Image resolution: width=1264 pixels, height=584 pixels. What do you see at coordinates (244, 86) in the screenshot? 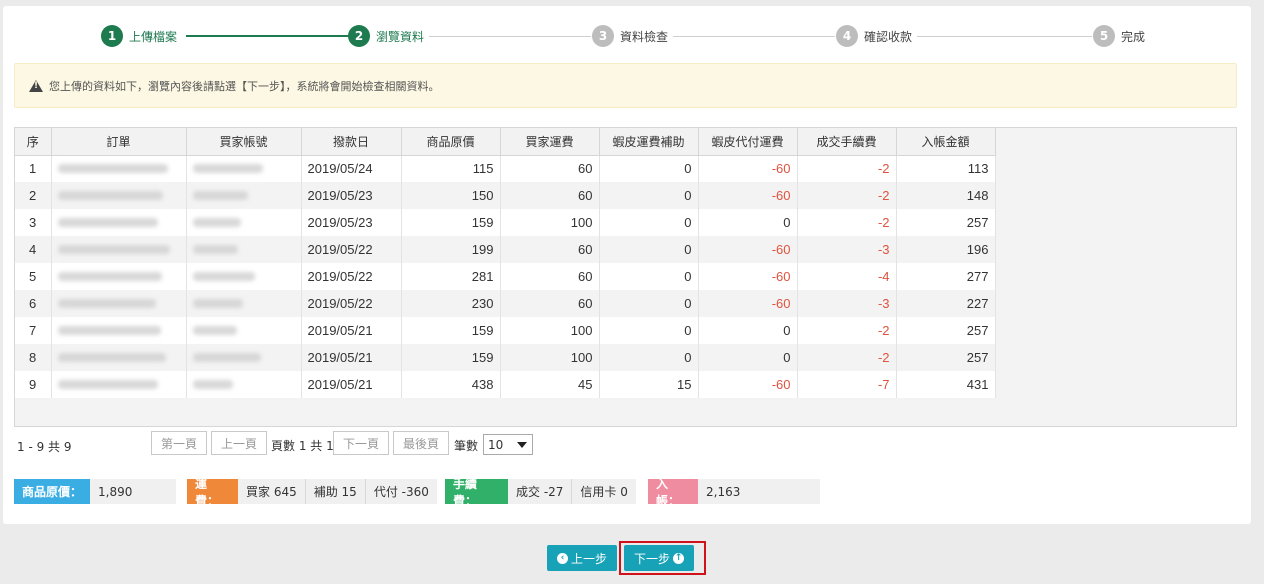
I see `notice-text: 您上傳的資料如下，瀏覽內容後請點選【下一步】，系統將會開始檢查相關資料。` at bounding box center [244, 86].